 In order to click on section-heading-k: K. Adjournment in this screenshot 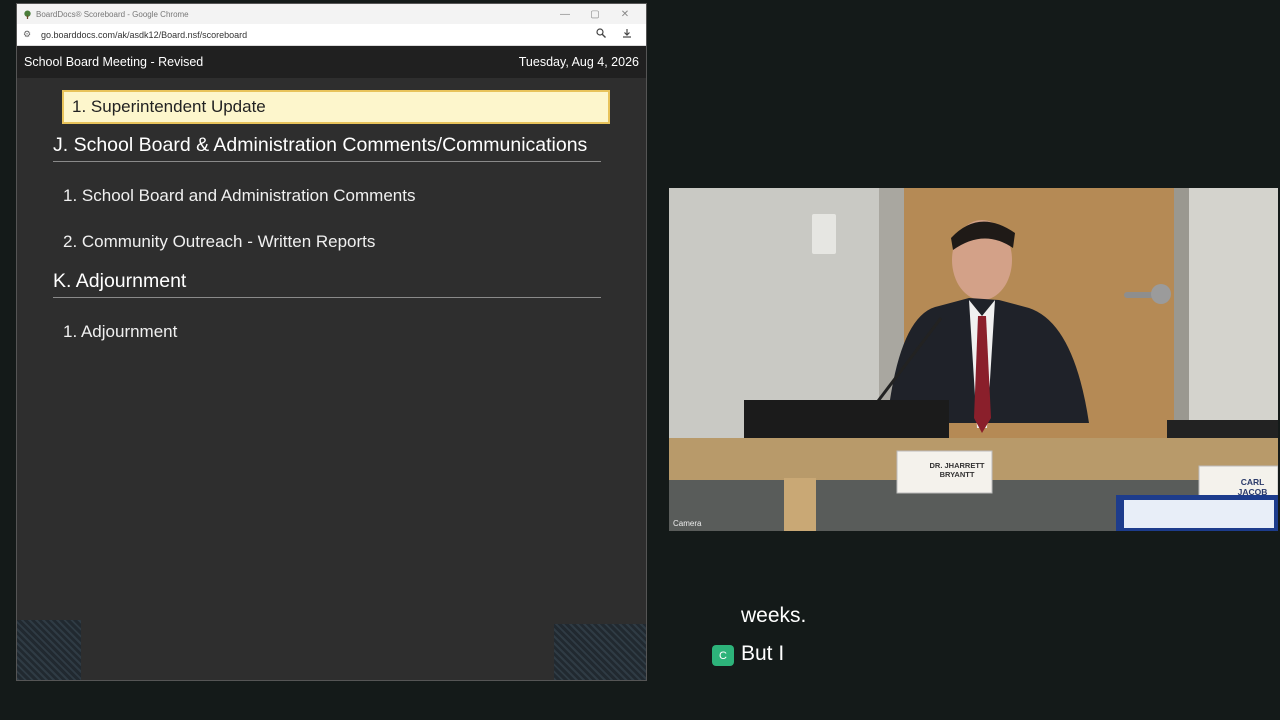, I will do `click(327, 284)`.